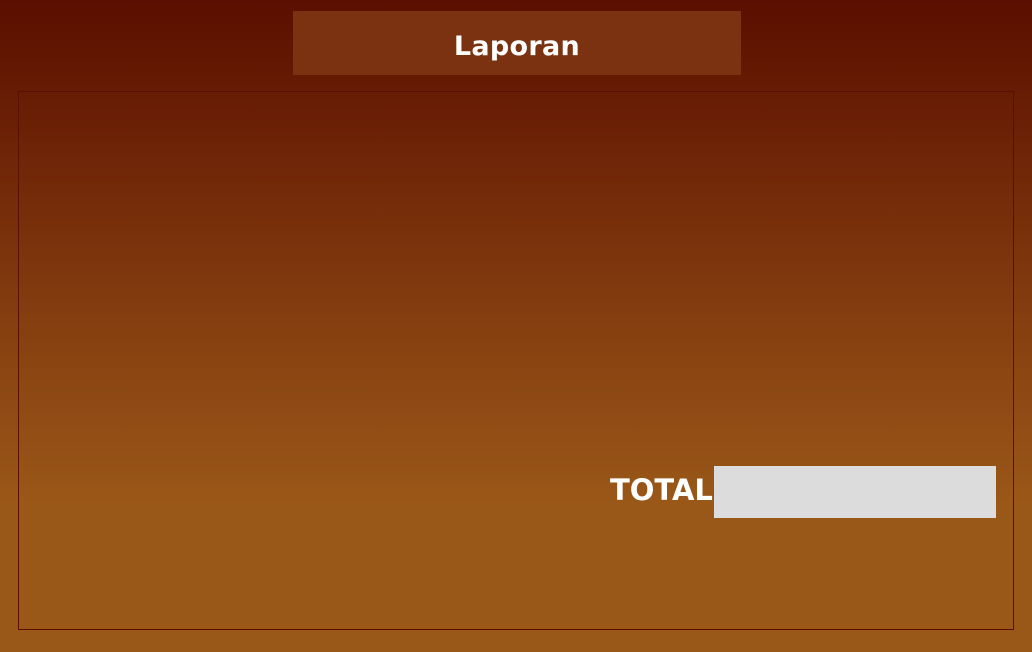  I want to click on total-field, so click(855, 492).